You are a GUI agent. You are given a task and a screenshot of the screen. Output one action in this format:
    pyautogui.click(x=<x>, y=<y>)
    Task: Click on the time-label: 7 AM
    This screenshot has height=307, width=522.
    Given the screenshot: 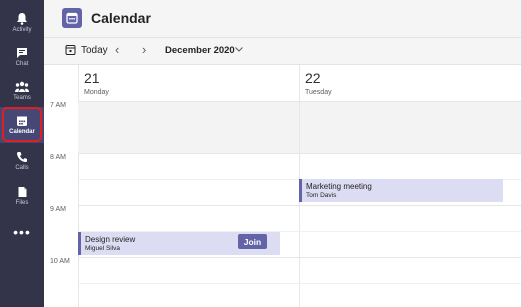 What is the action you would take?
    pyautogui.click(x=58, y=105)
    